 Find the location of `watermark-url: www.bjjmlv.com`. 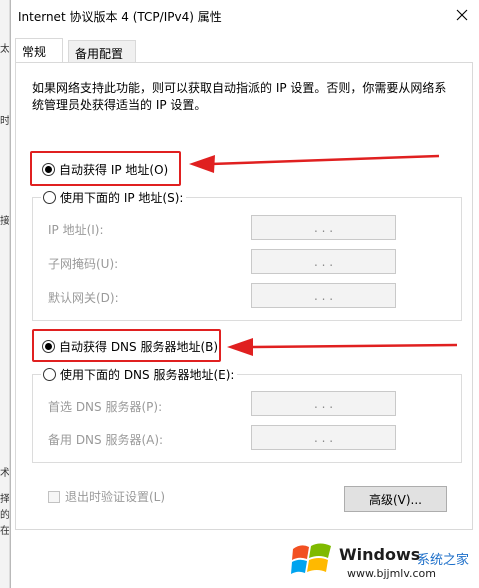

watermark-url: www.bjjmlv.com is located at coordinates (391, 573).